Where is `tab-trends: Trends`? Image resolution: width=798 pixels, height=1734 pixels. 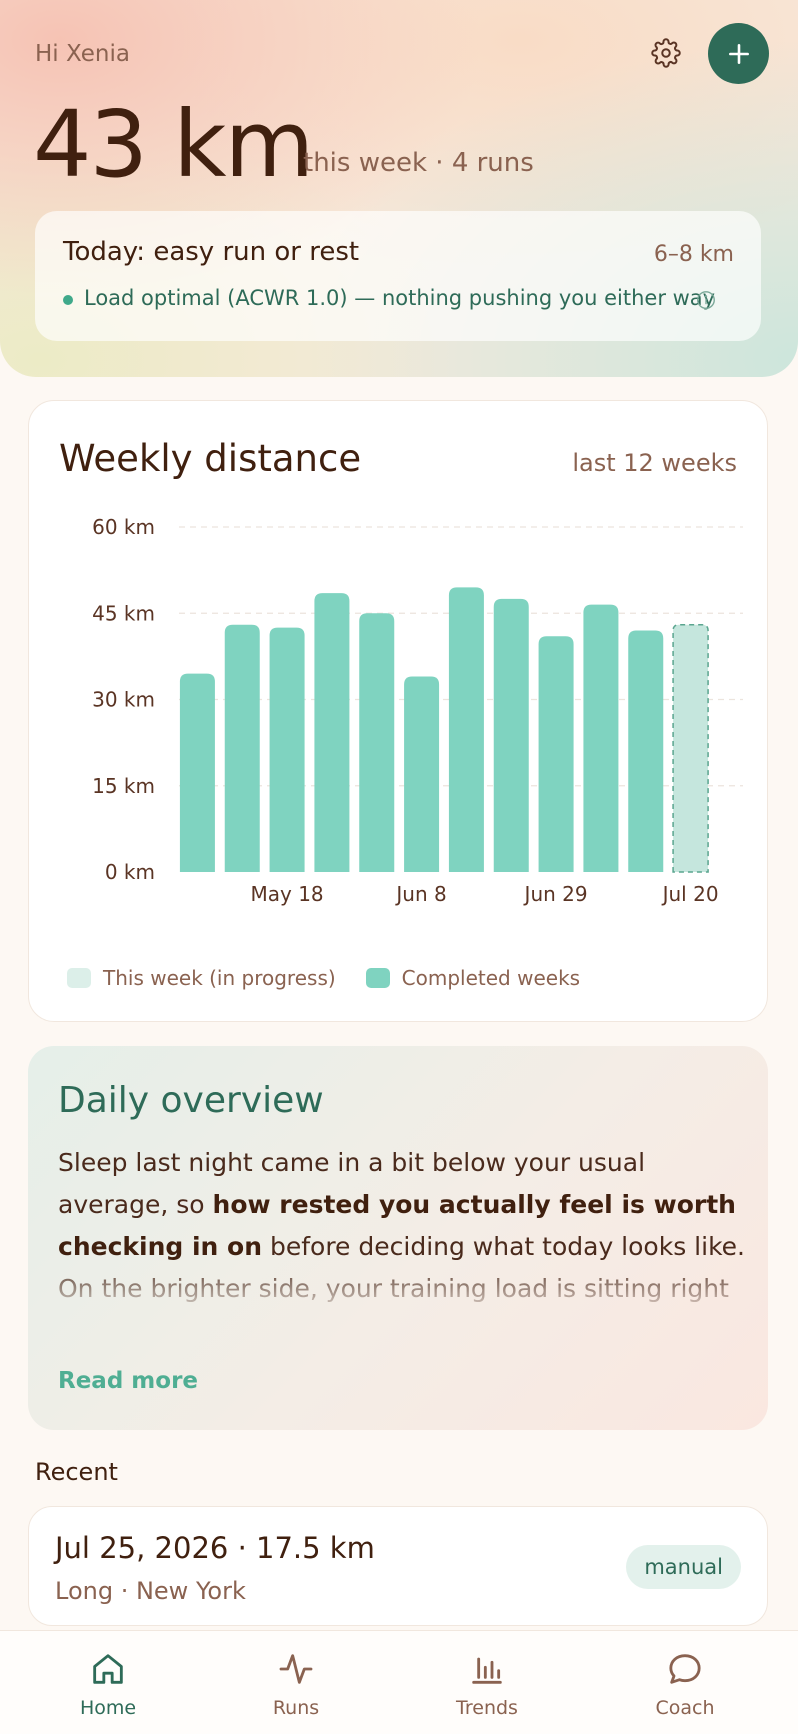 tab-trends: Trends is located at coordinates (487, 1684).